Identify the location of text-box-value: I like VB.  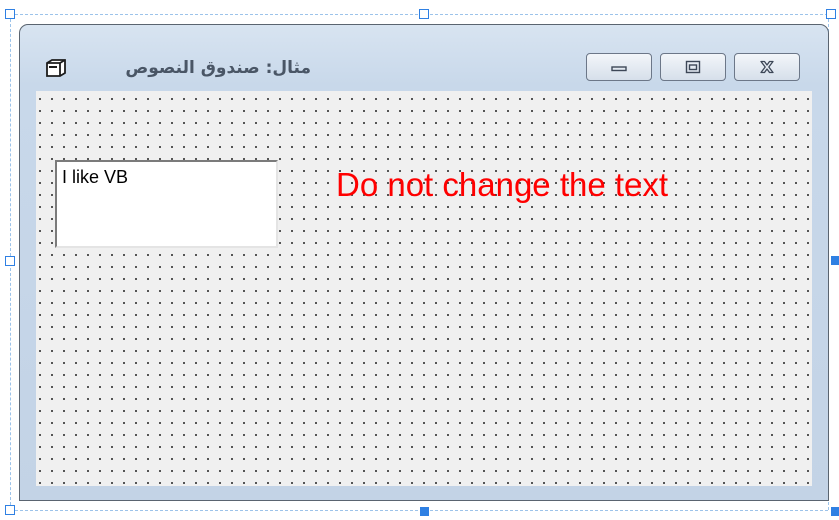
(95, 177).